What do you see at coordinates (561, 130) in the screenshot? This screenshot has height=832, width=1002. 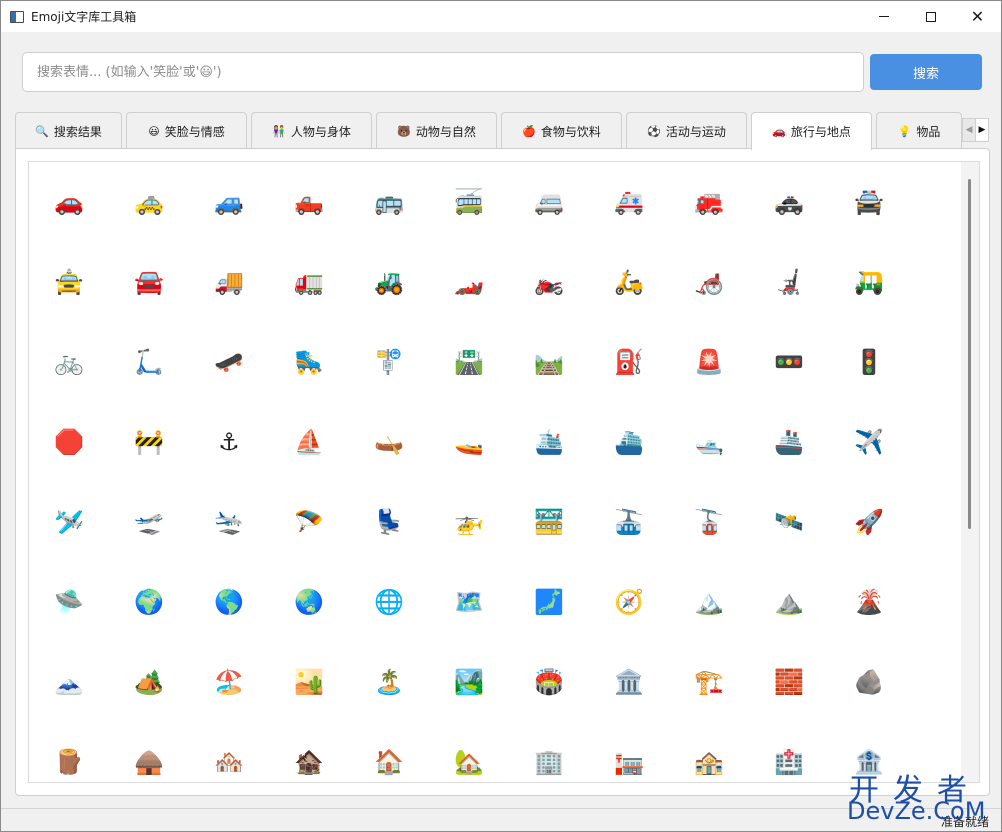 I see `tab-food-drink: 🍎 食物与饮料` at bounding box center [561, 130].